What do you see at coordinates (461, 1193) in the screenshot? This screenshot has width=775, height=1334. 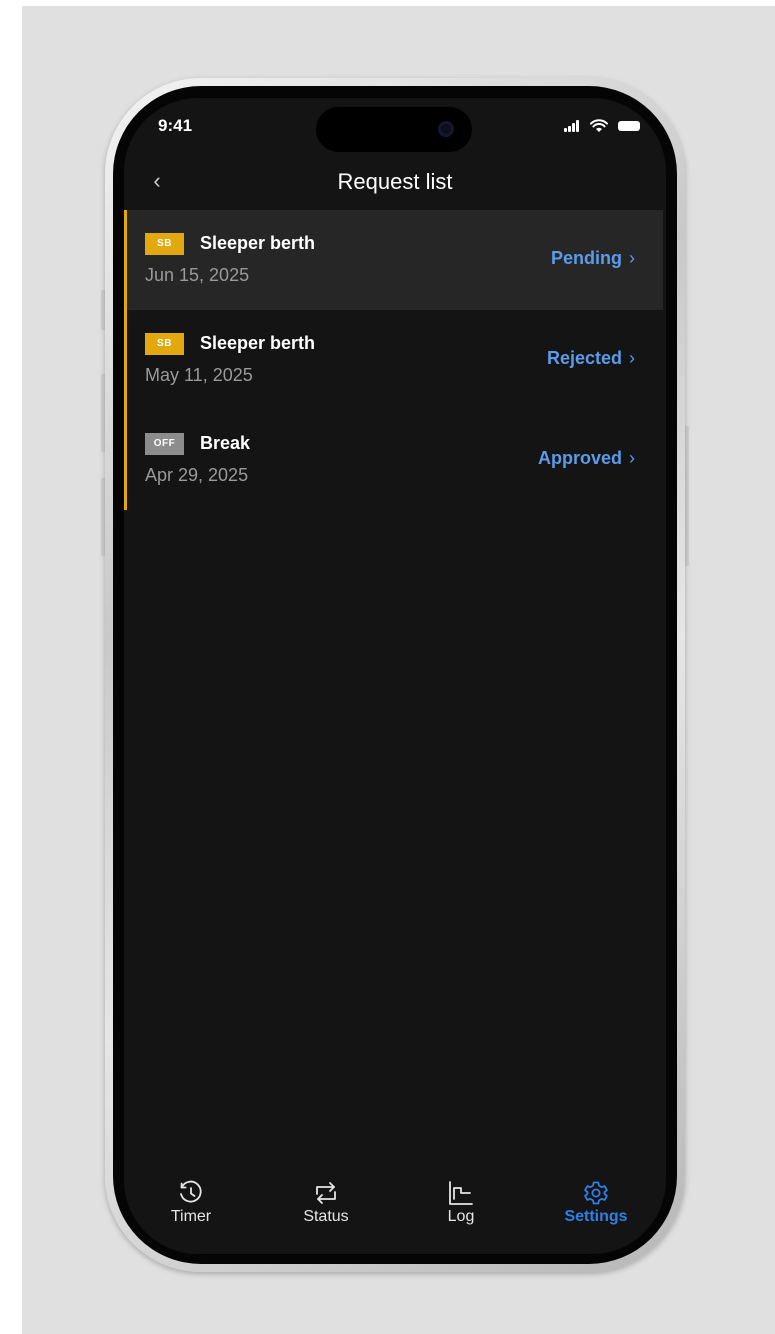 I see `log-chart-icon` at bounding box center [461, 1193].